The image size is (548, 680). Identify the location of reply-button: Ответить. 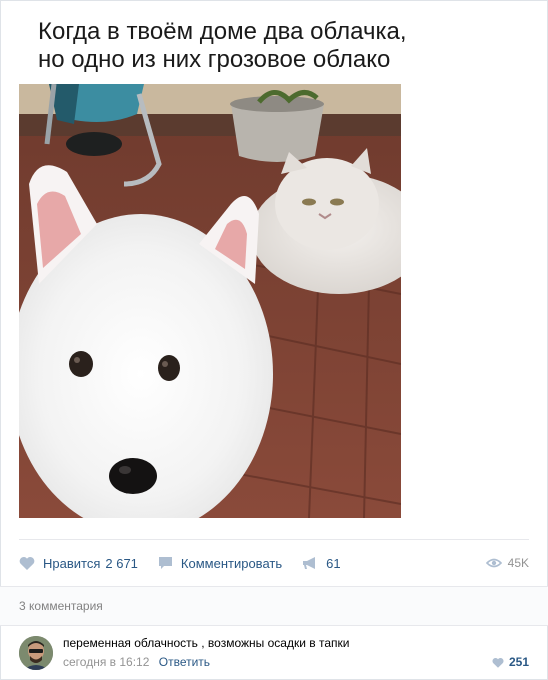
(184, 662).